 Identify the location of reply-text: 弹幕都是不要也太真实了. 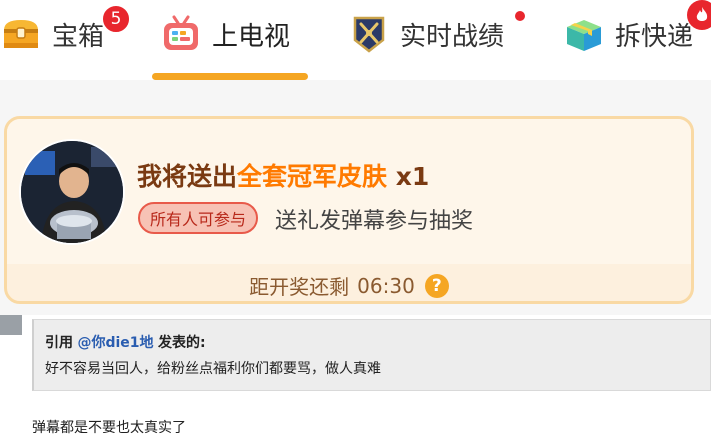
(109, 428).